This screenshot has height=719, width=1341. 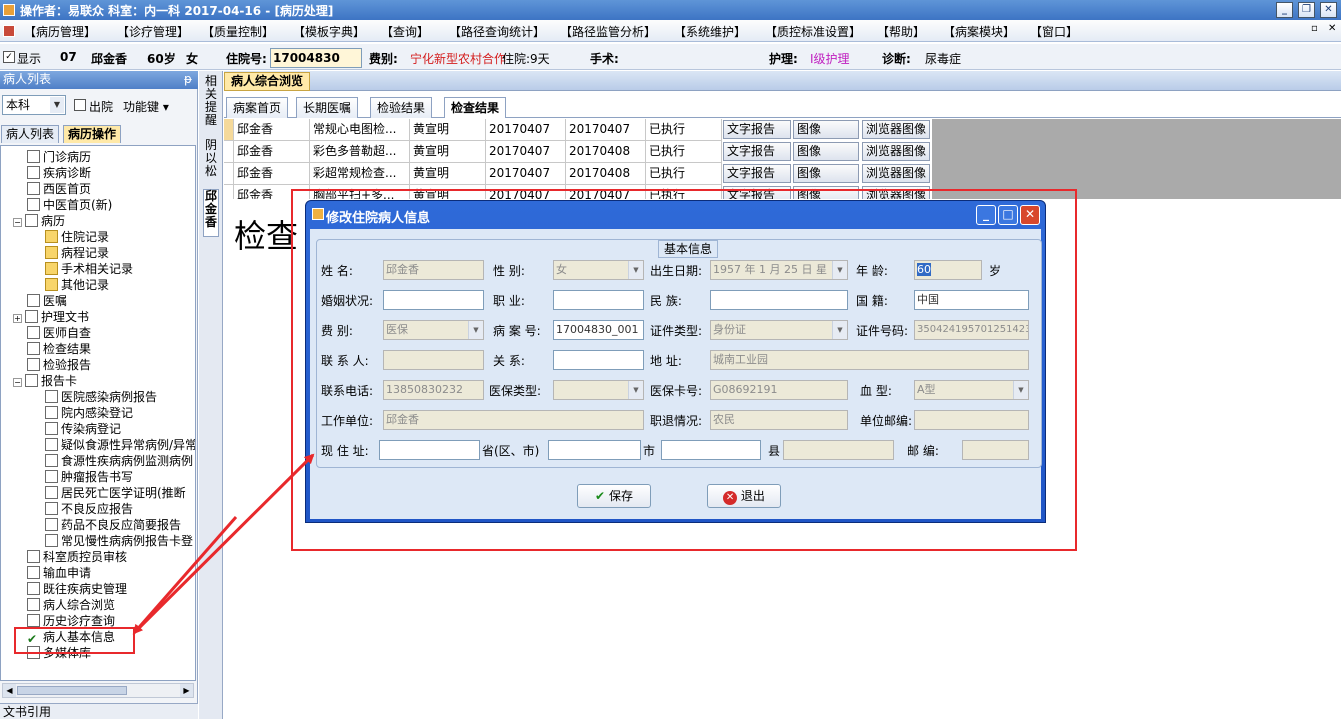 I want to click on menu-path-supervision: 【路径监管分析】, so click(x=608, y=31).